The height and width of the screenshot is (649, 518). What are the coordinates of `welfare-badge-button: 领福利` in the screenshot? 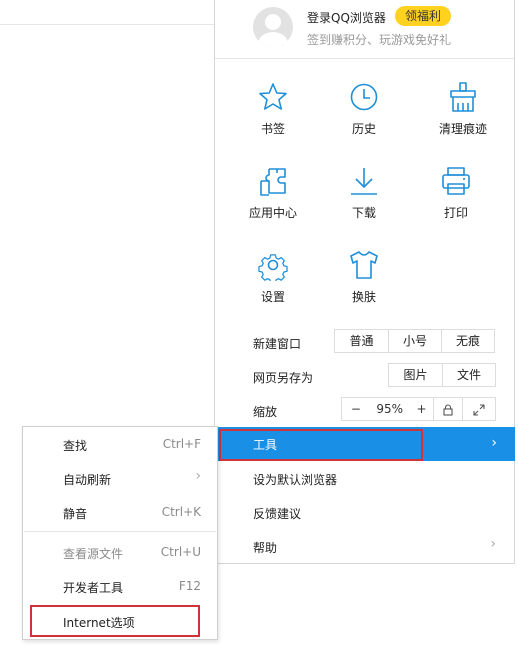 It's located at (423, 16).